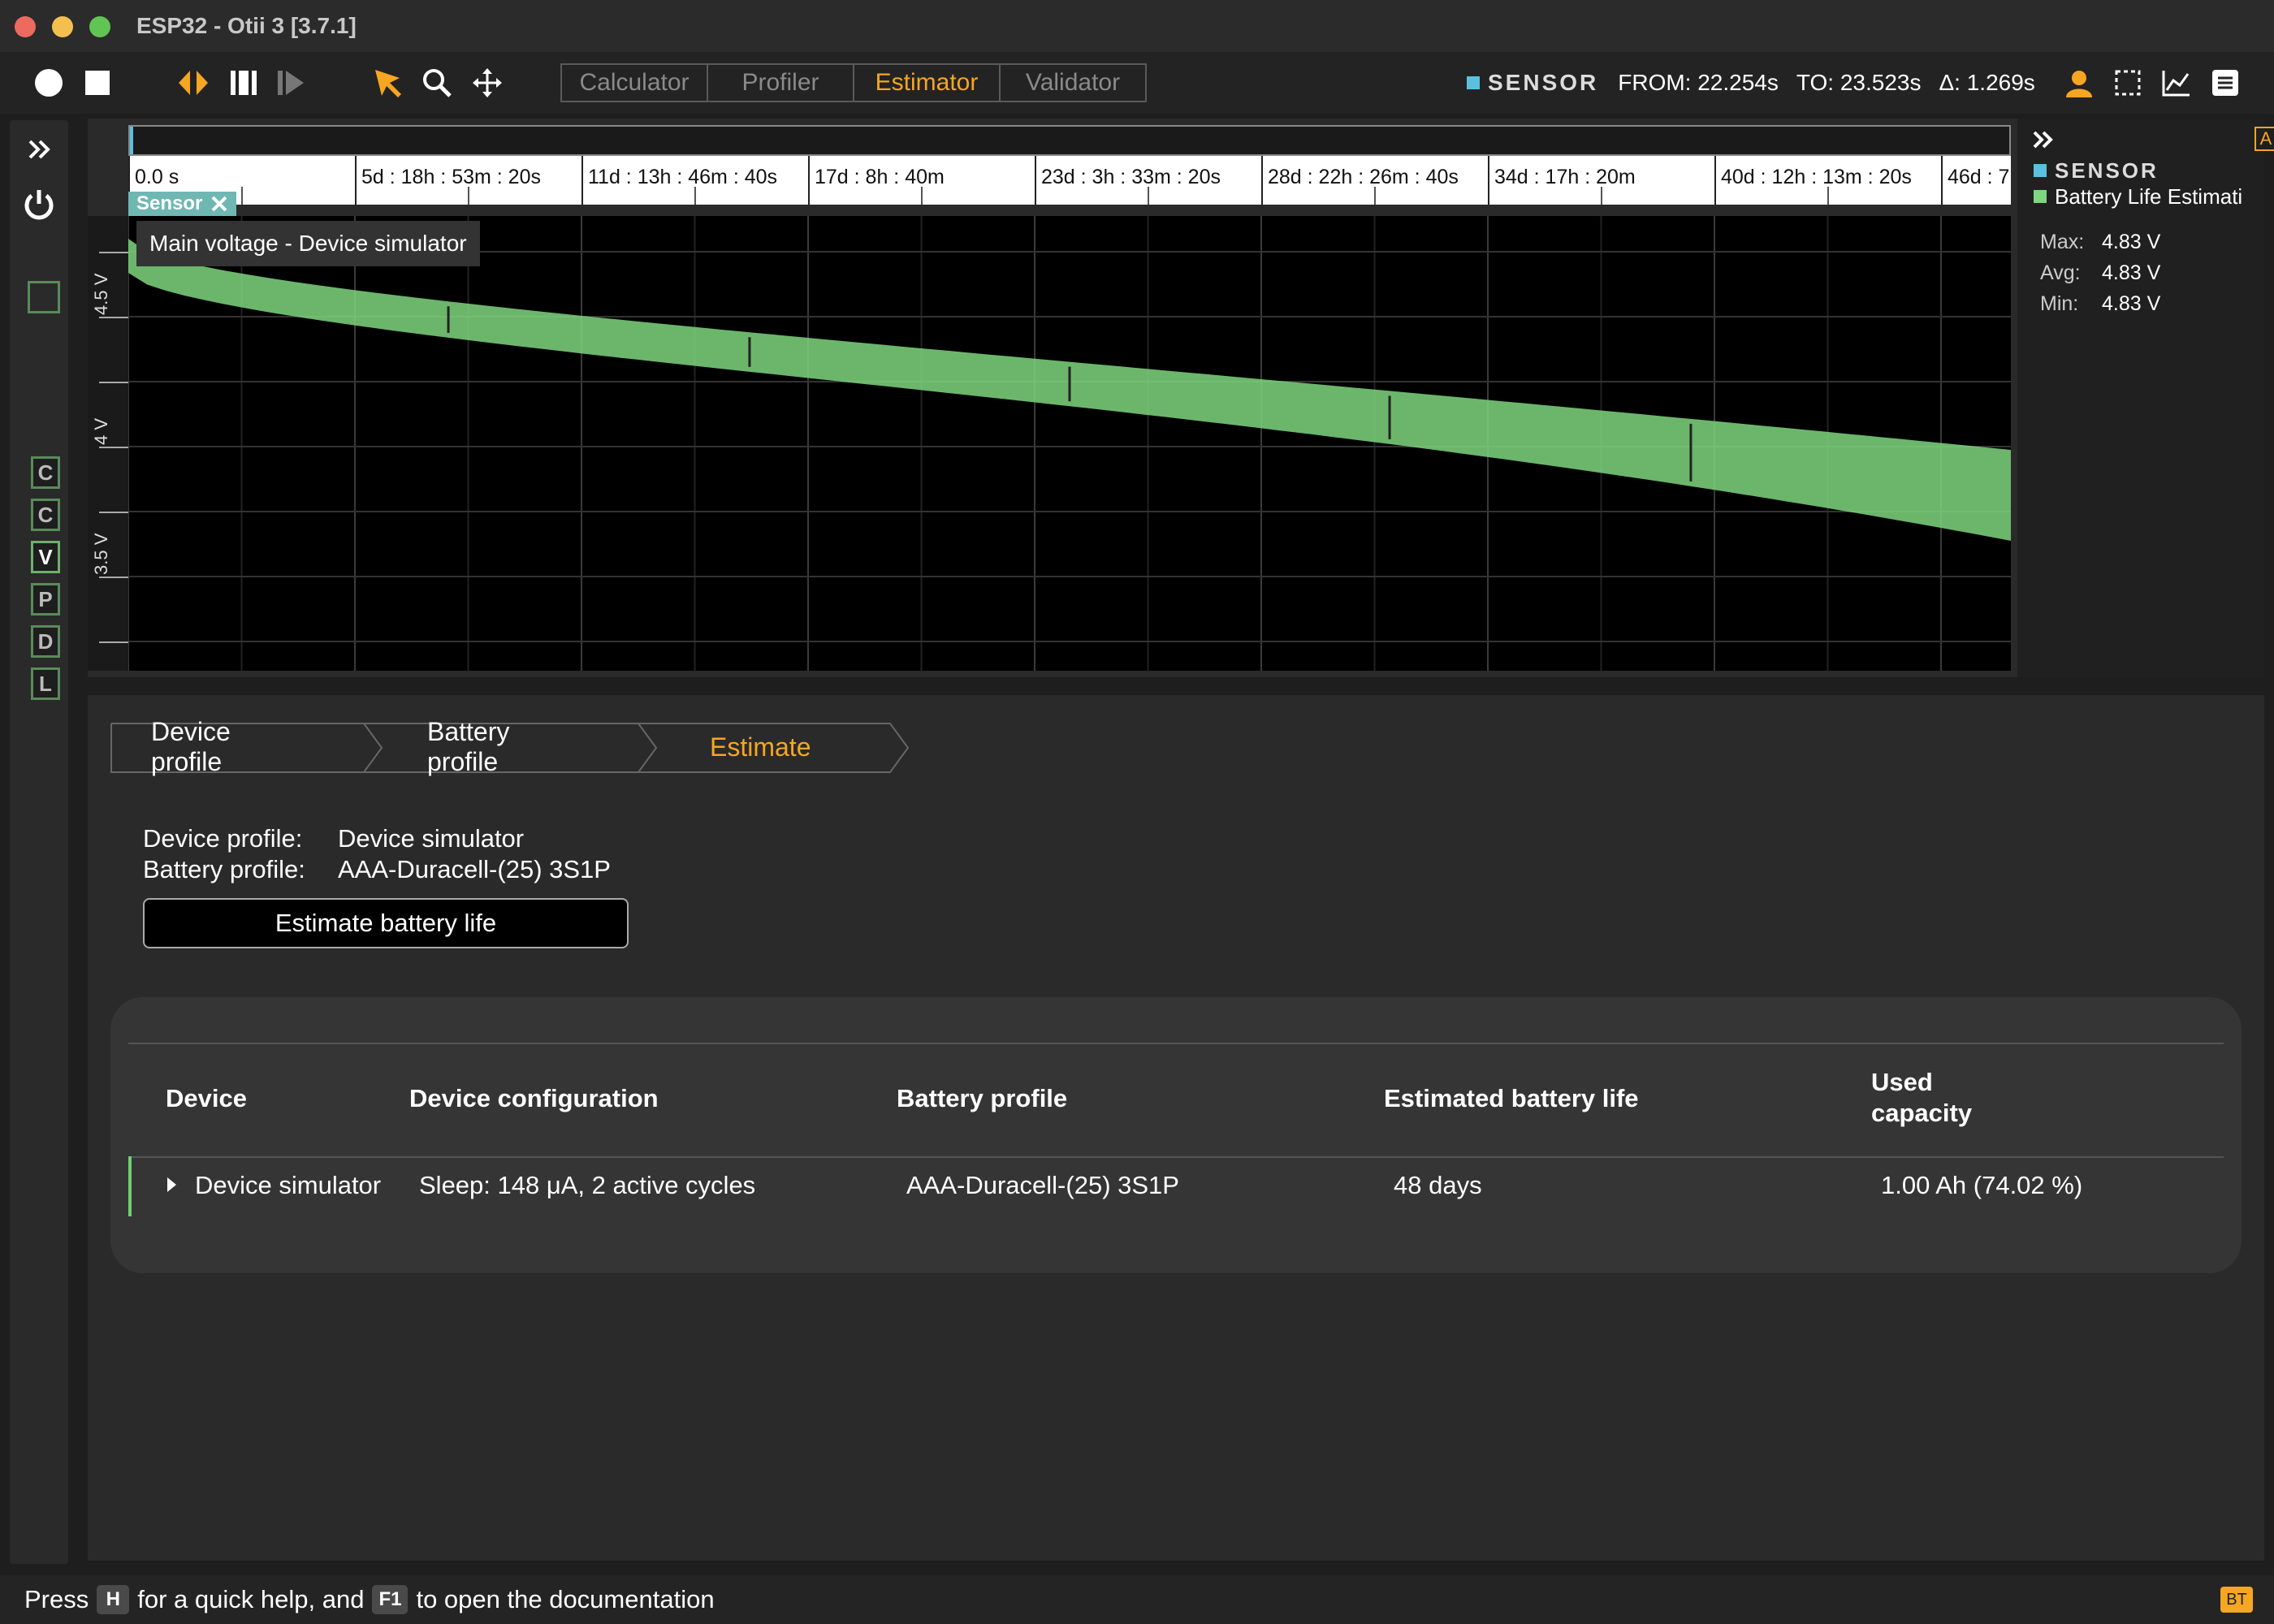 This screenshot has width=2274, height=1624. Describe the element at coordinates (474, 869) in the screenshot. I see `battery-profile-value: AAA-Duracell-(25) 3S1P` at that location.